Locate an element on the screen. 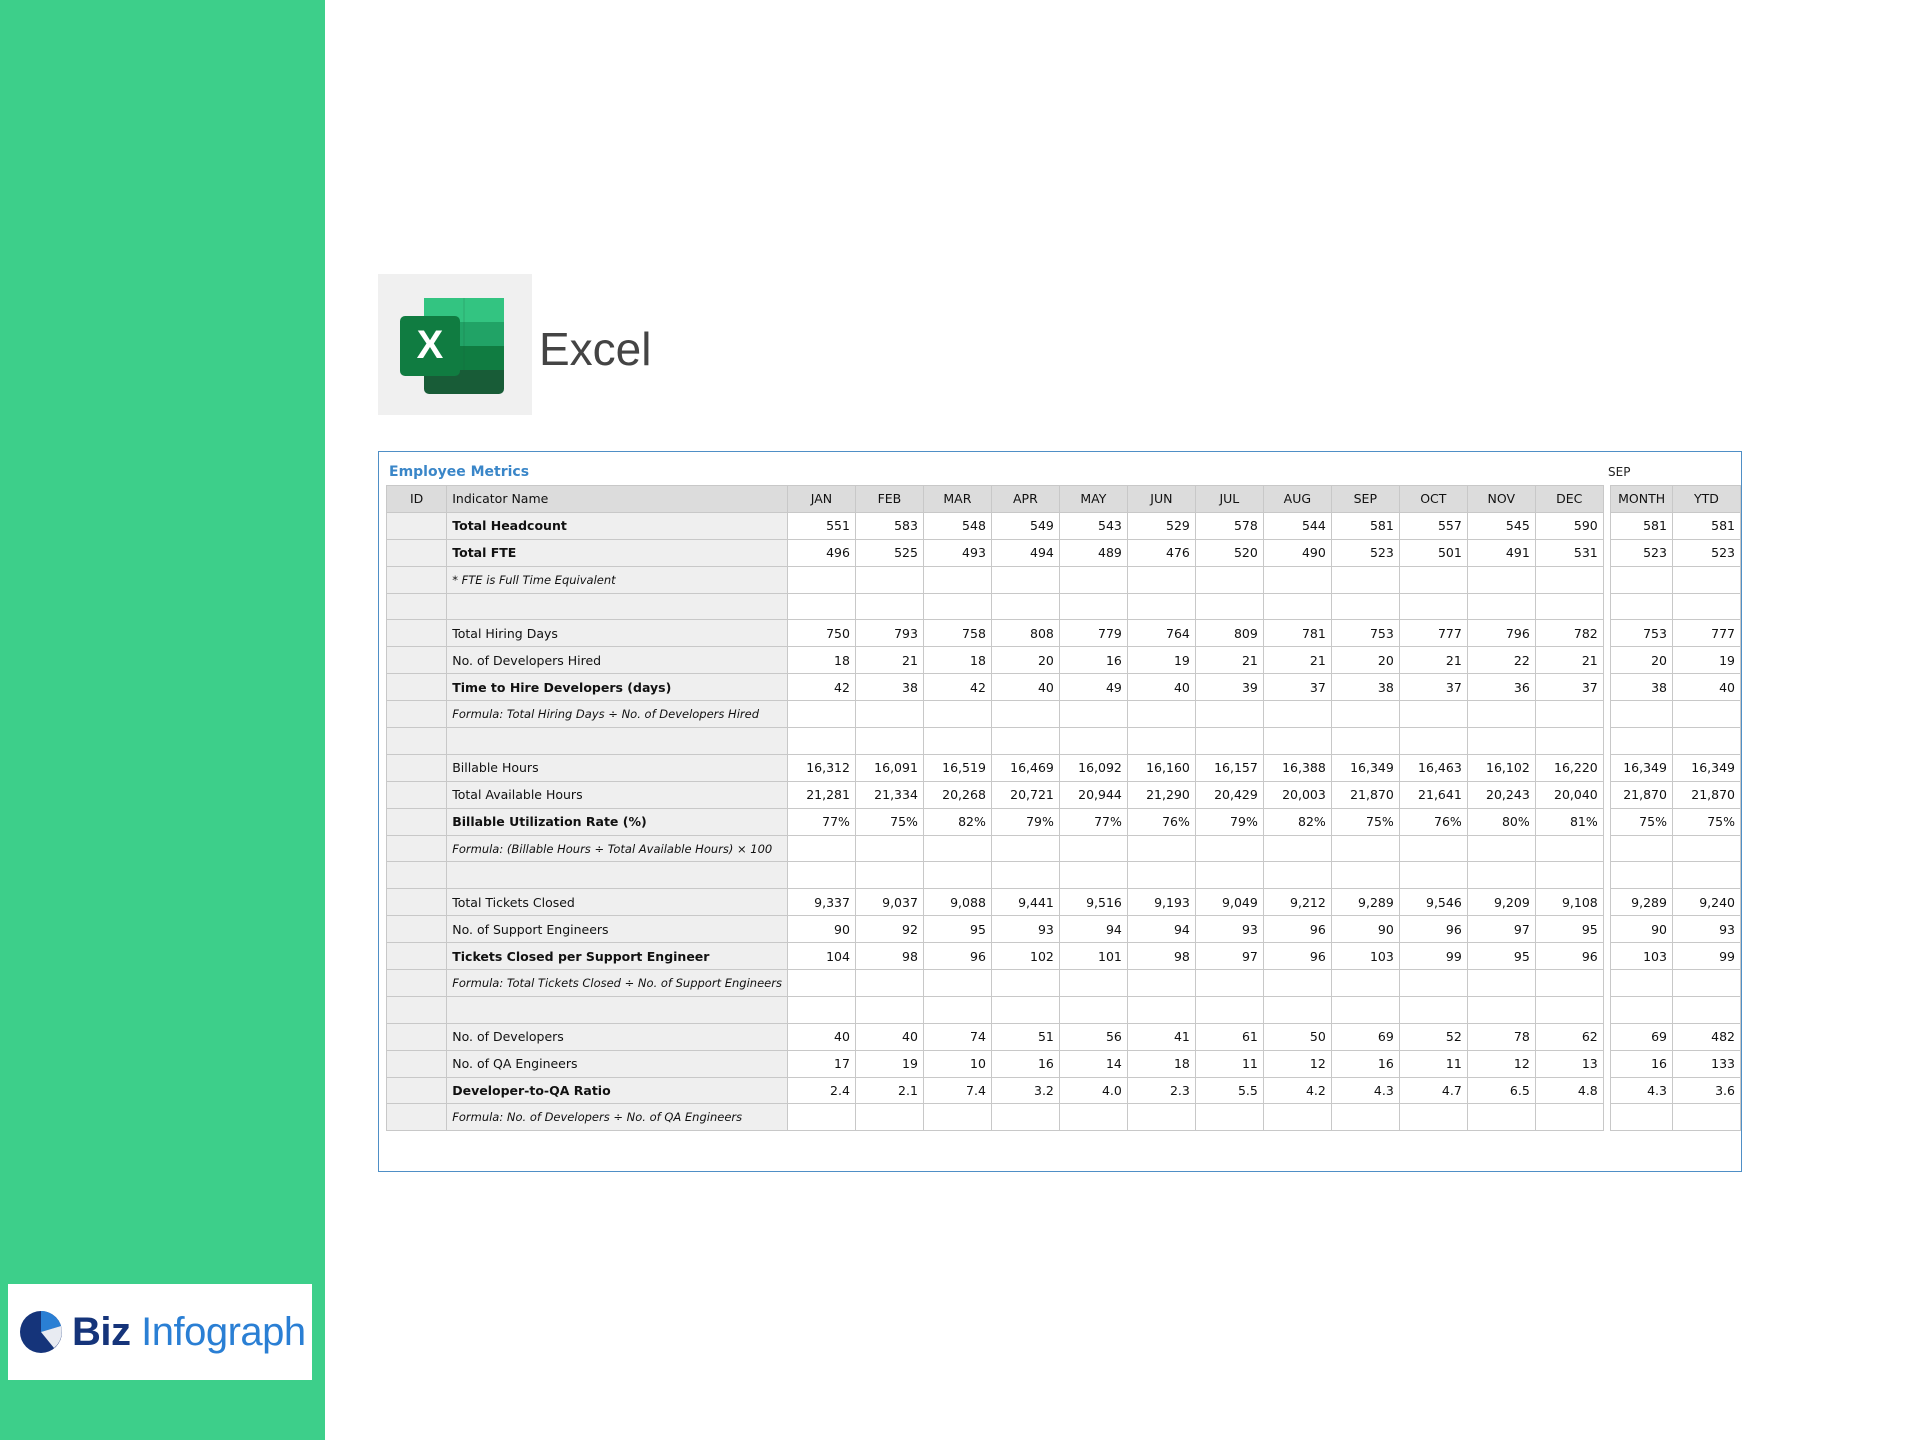  value-cell: 20,944 is located at coordinates (1093, 794).